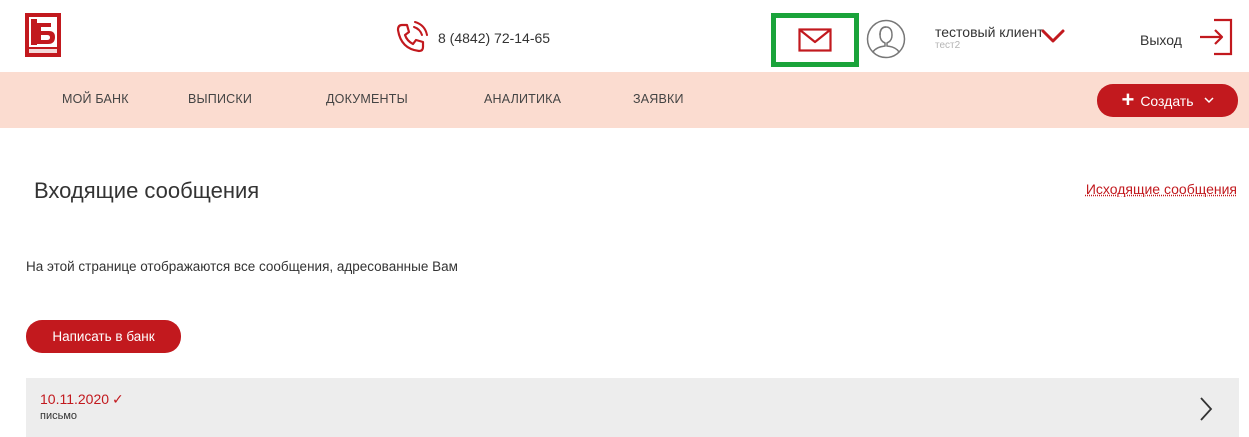  What do you see at coordinates (412, 37) in the screenshot?
I see `phone-icon` at bounding box center [412, 37].